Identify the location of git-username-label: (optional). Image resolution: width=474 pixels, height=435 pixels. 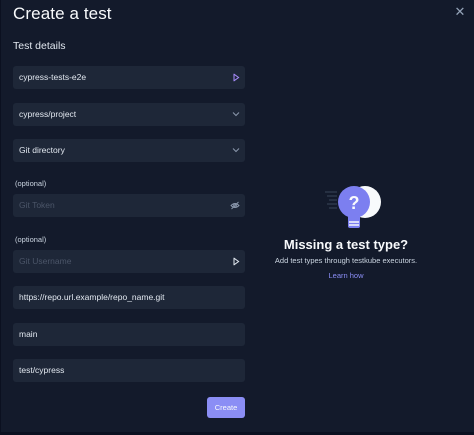
(31, 239).